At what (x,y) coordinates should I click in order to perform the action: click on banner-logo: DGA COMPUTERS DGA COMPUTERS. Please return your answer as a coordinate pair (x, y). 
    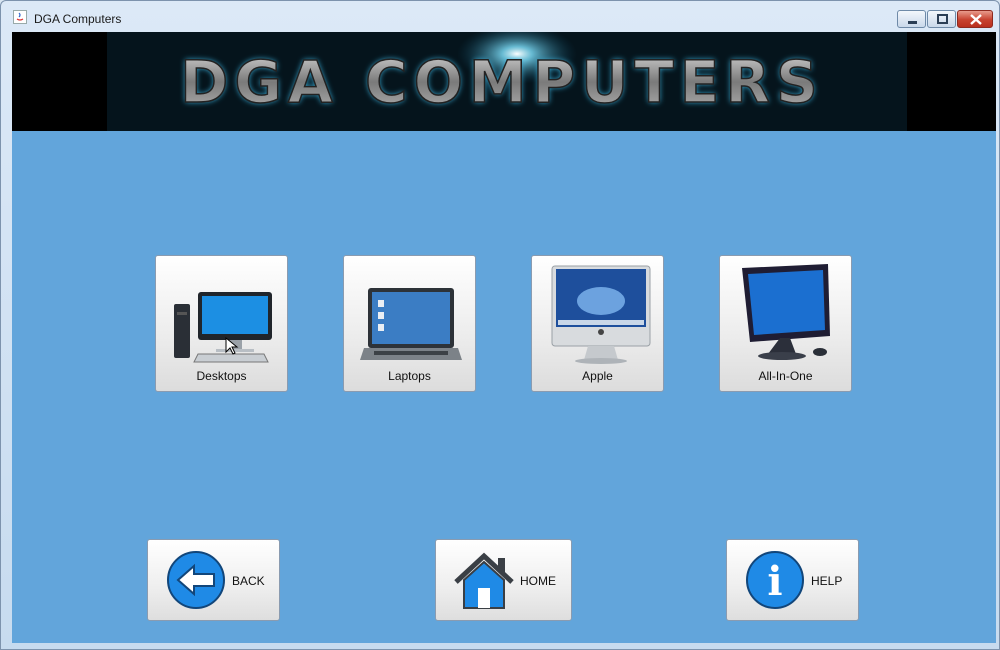
    Looking at the image, I should click on (507, 81).